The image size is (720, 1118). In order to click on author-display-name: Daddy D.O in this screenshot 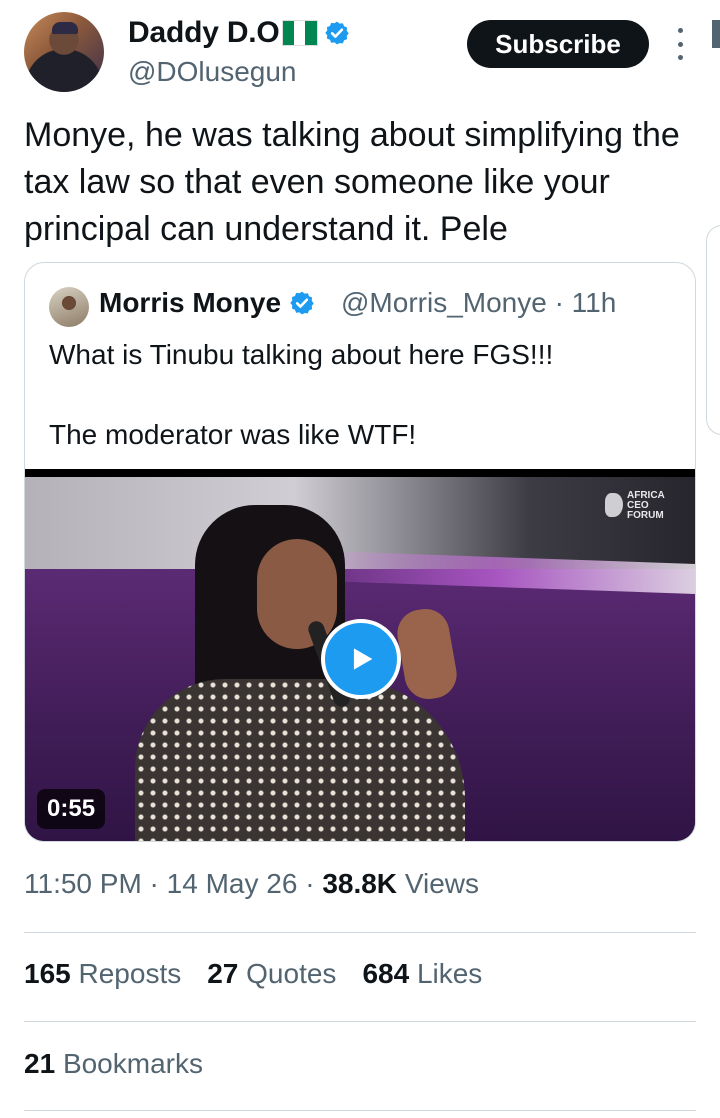, I will do `click(239, 33)`.